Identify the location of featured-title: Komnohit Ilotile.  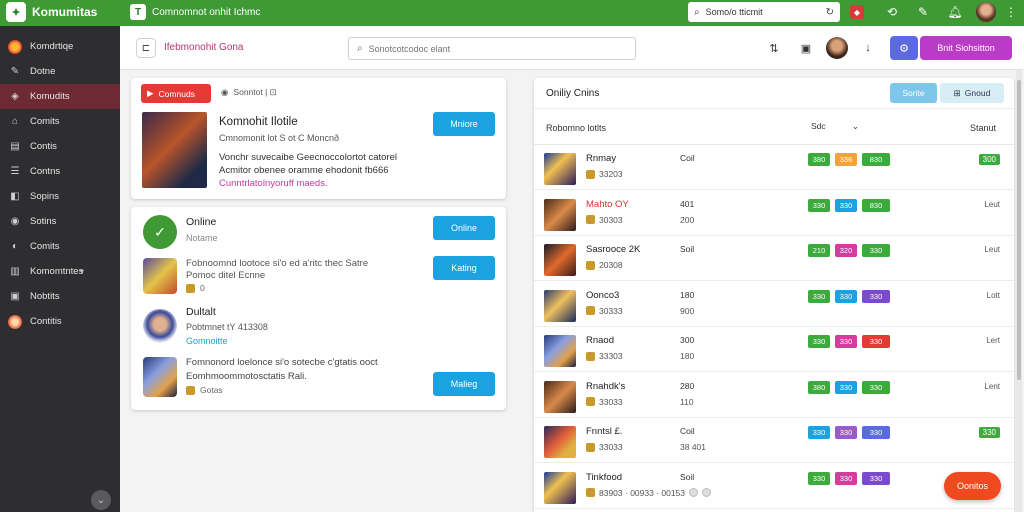
(258, 122).